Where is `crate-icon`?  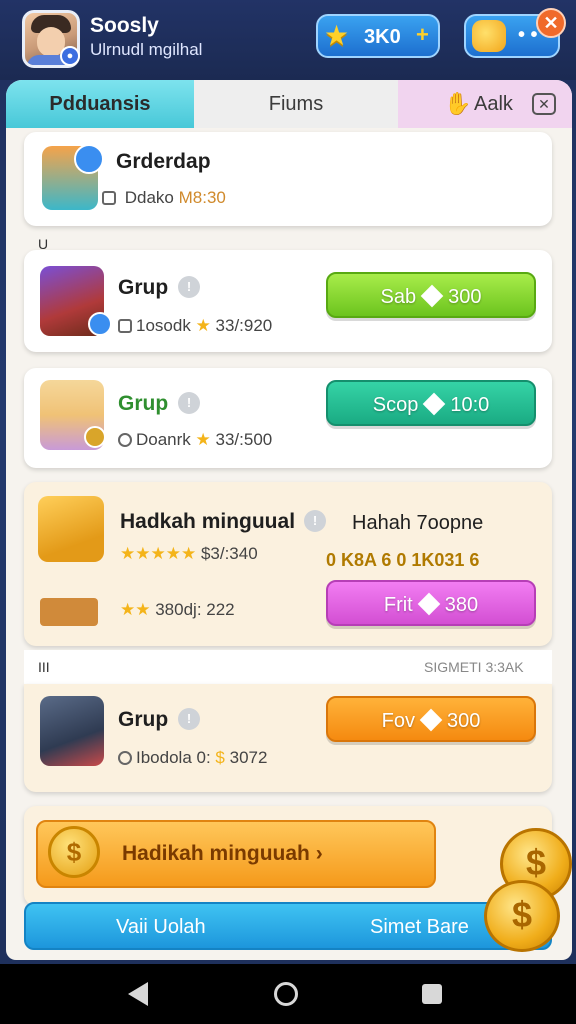 crate-icon is located at coordinates (69, 612).